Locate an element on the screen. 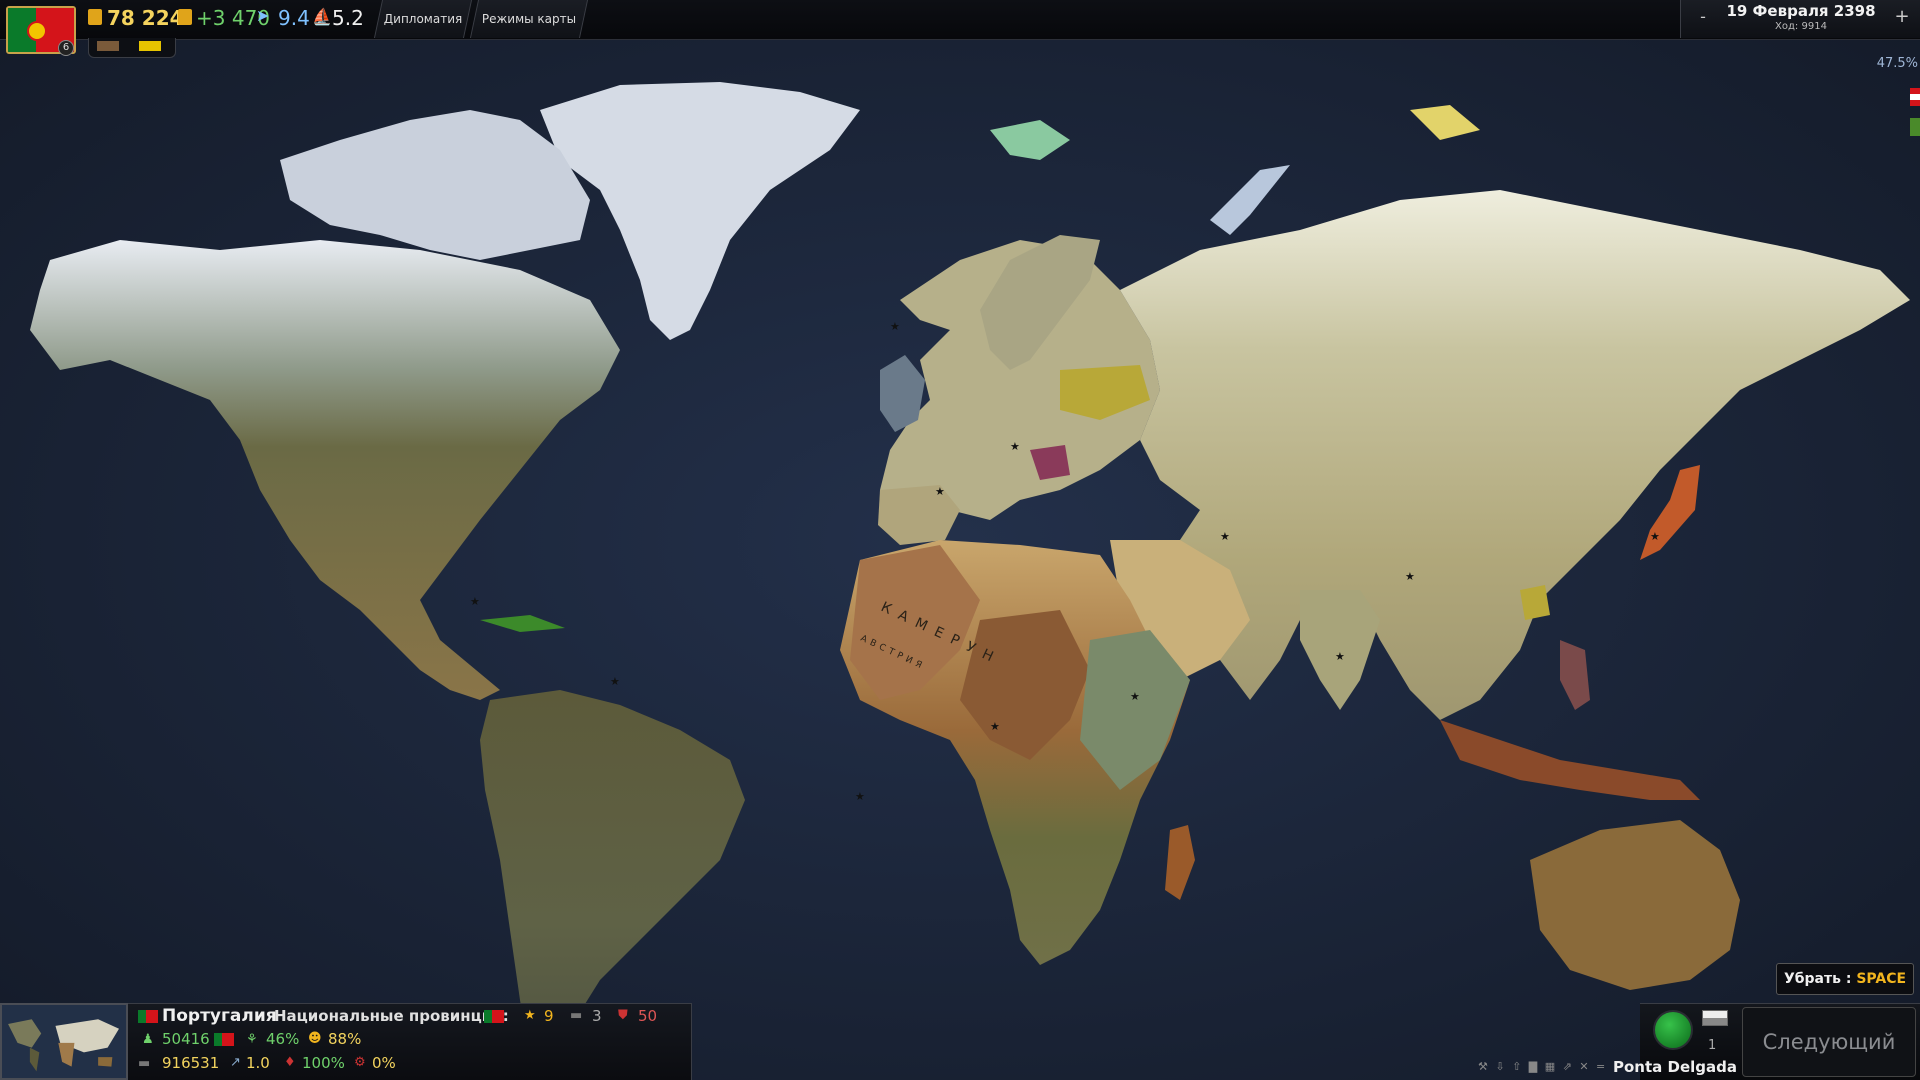  date-panel: - 19 Февраля 2398 Ход: 9914 + is located at coordinates (1800, 19).